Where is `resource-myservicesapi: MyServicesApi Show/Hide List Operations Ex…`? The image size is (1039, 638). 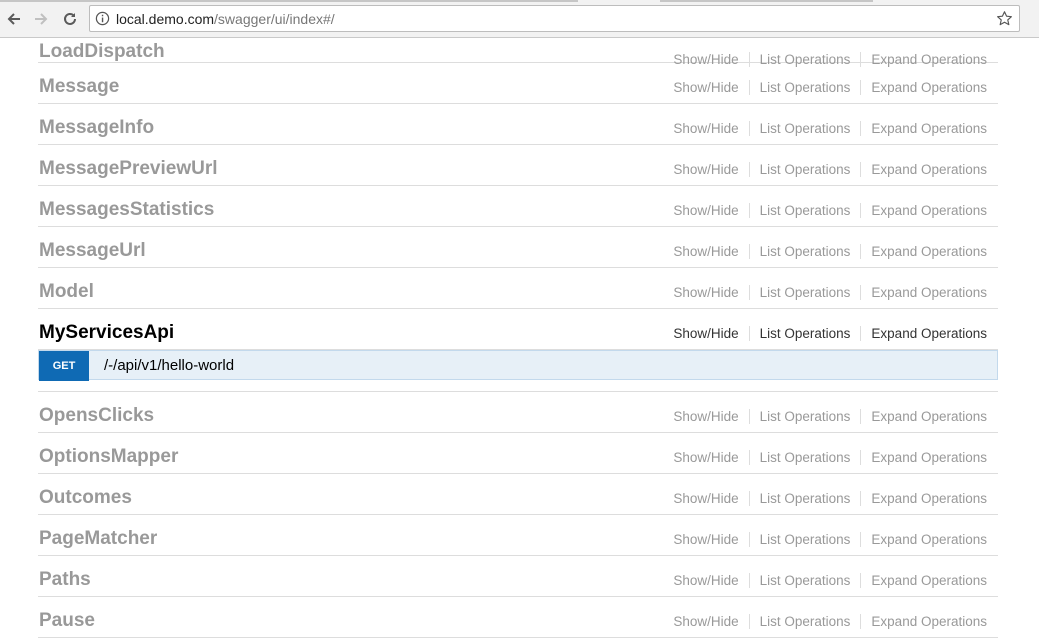 resource-myservicesapi: MyServicesApi Show/Hide List Operations Ex… is located at coordinates (518, 329).